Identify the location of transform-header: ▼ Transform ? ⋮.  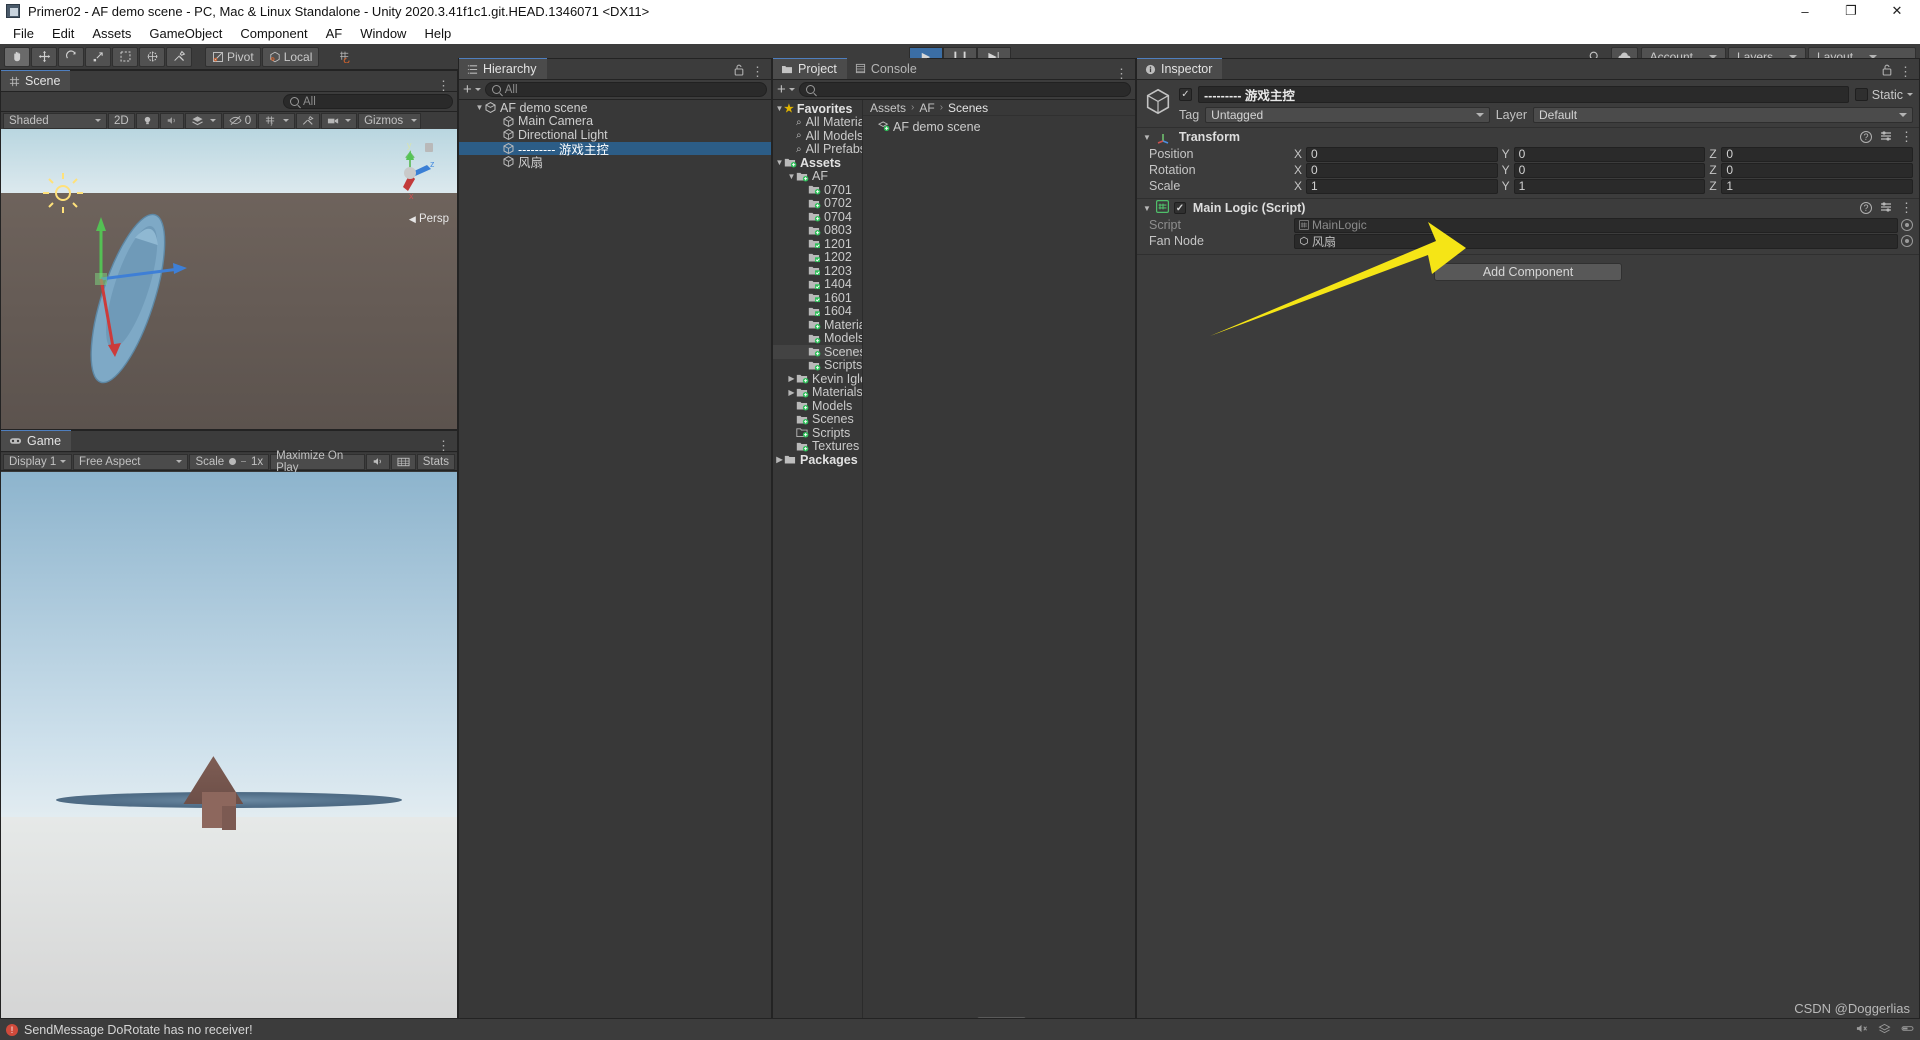
(1528, 137).